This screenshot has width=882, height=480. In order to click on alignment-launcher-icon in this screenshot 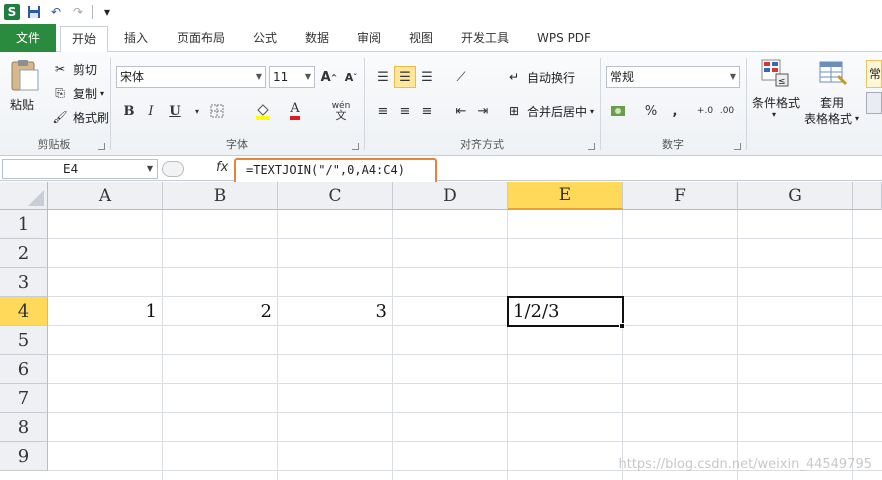, I will do `click(591, 146)`.